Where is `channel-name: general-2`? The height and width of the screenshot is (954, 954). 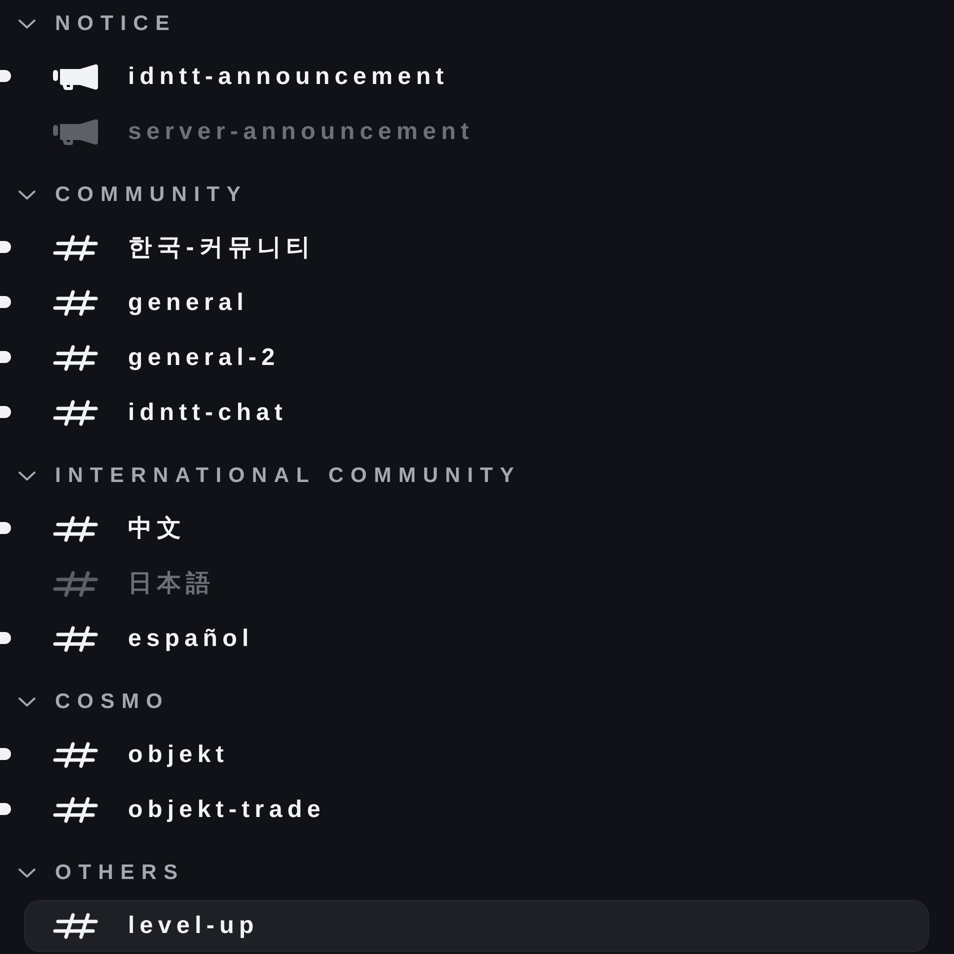 channel-name: general-2 is located at coordinates (204, 358).